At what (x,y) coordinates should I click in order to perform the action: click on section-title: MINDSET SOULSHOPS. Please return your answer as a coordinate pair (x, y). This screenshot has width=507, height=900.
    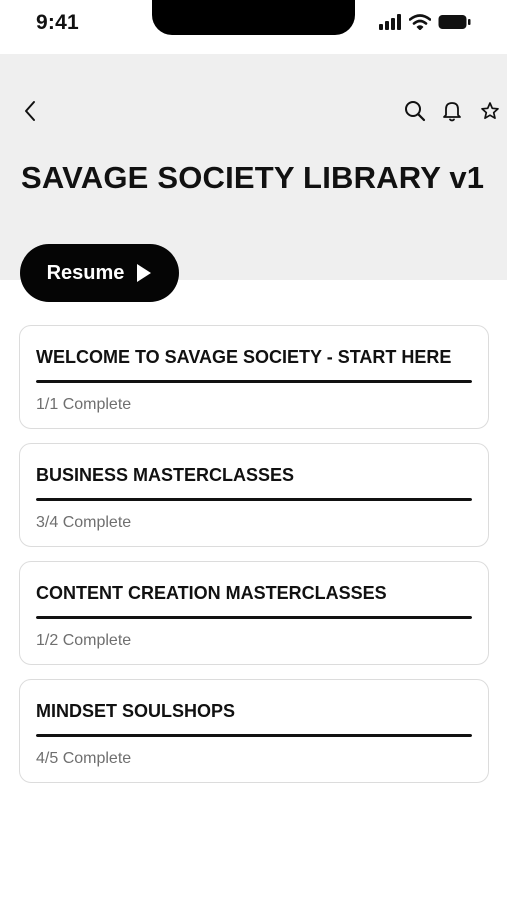
    Looking at the image, I should click on (136, 711).